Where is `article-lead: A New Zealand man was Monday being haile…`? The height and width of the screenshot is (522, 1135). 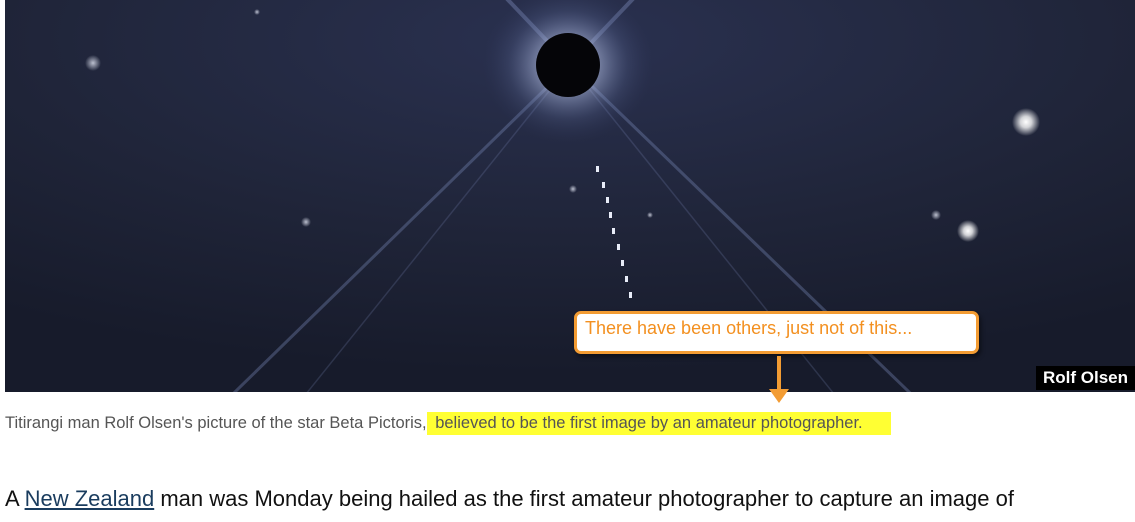 article-lead: A New Zealand man was Monday being haile… is located at coordinates (509, 499).